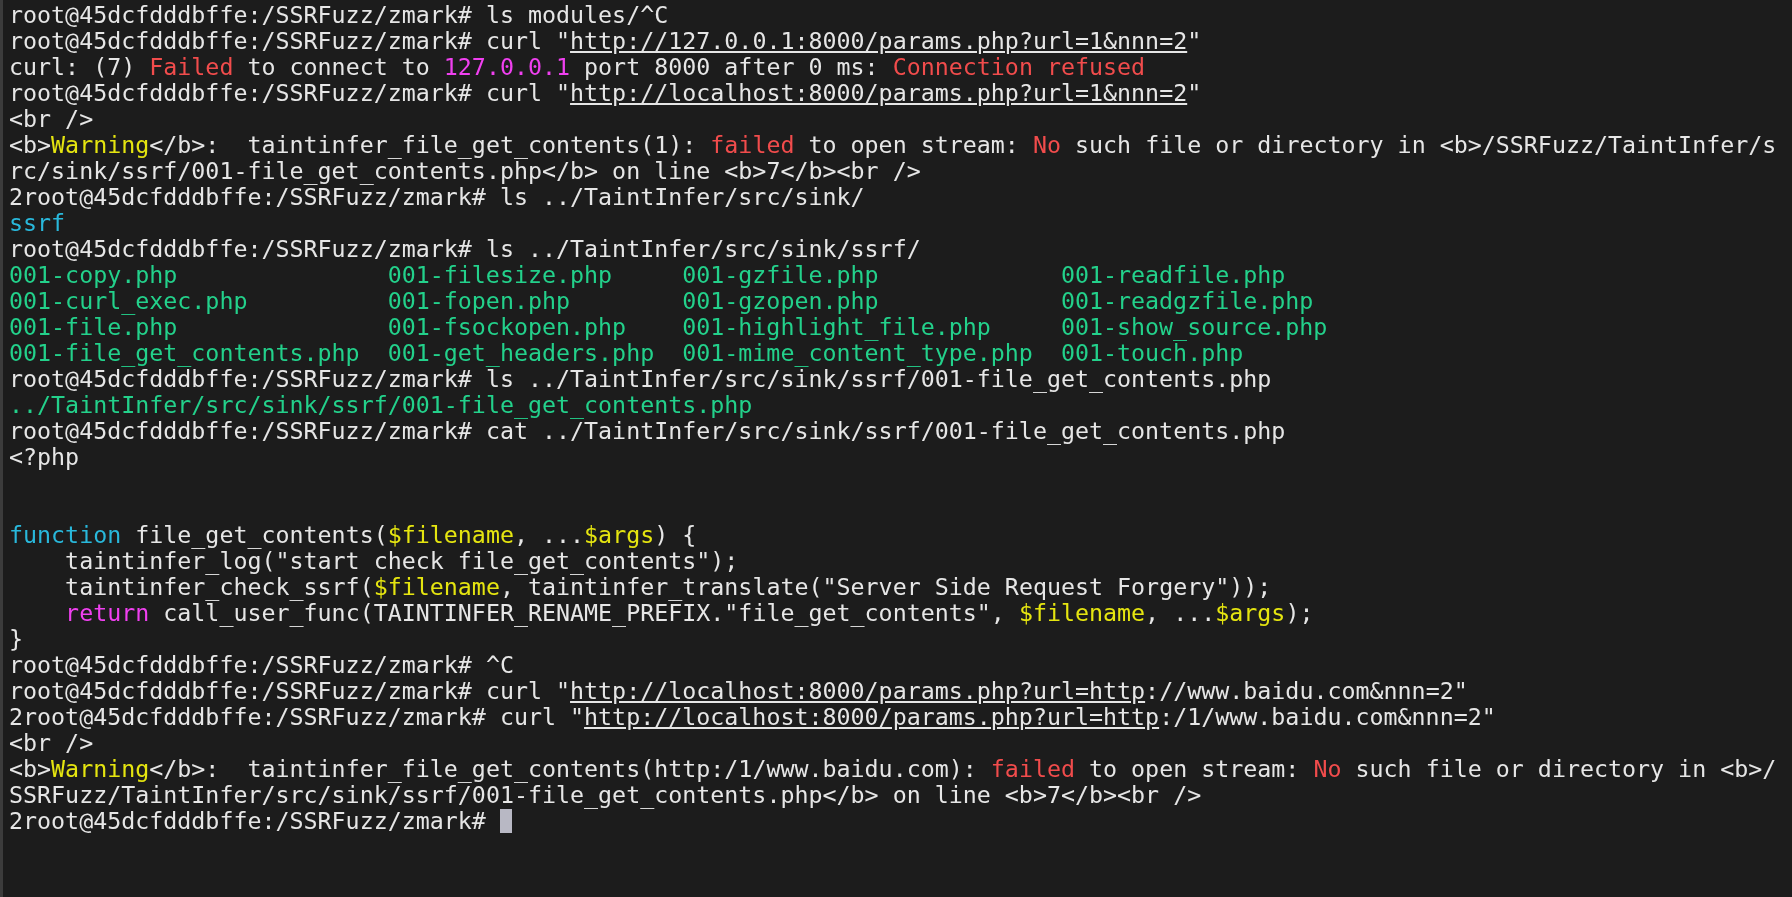 This screenshot has height=897, width=1792. What do you see at coordinates (381, 404) in the screenshot?
I see `file-name: ../TaintInfer/src/sink/ssrf/001-file_get_contents.php` at bounding box center [381, 404].